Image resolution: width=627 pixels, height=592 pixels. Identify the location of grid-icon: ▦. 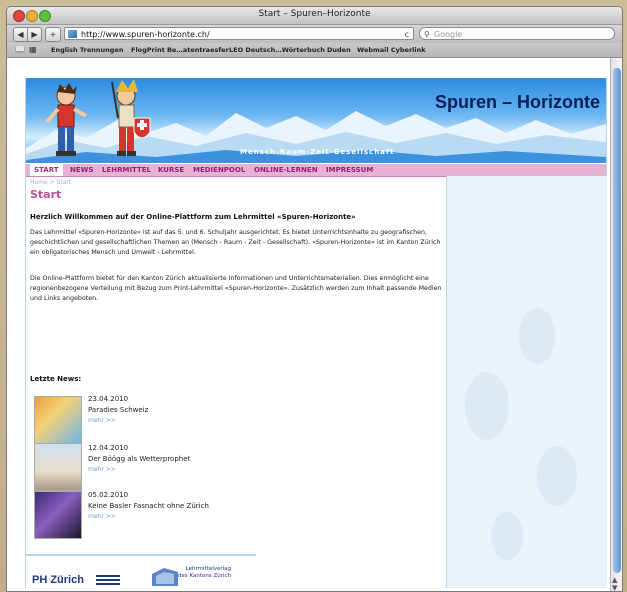
(33, 50).